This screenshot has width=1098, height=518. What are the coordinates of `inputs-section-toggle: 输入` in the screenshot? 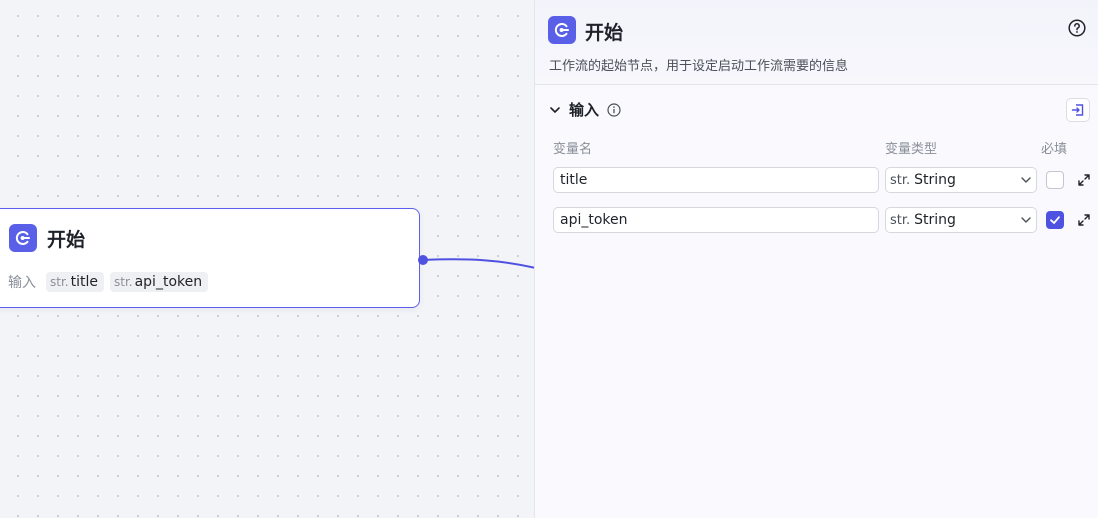 It's located at (585, 109).